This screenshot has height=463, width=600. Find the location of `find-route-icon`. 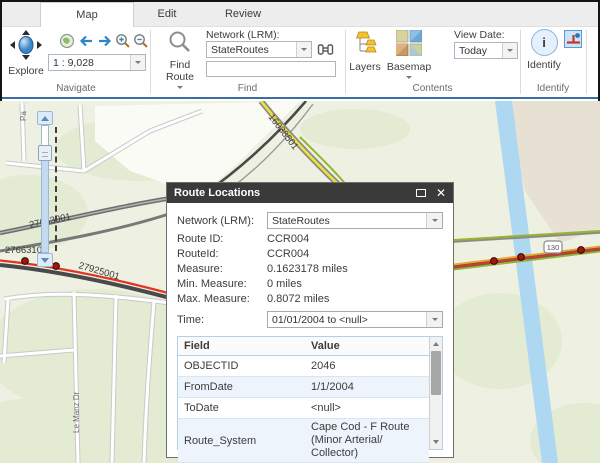

find-route-icon is located at coordinates (180, 44).